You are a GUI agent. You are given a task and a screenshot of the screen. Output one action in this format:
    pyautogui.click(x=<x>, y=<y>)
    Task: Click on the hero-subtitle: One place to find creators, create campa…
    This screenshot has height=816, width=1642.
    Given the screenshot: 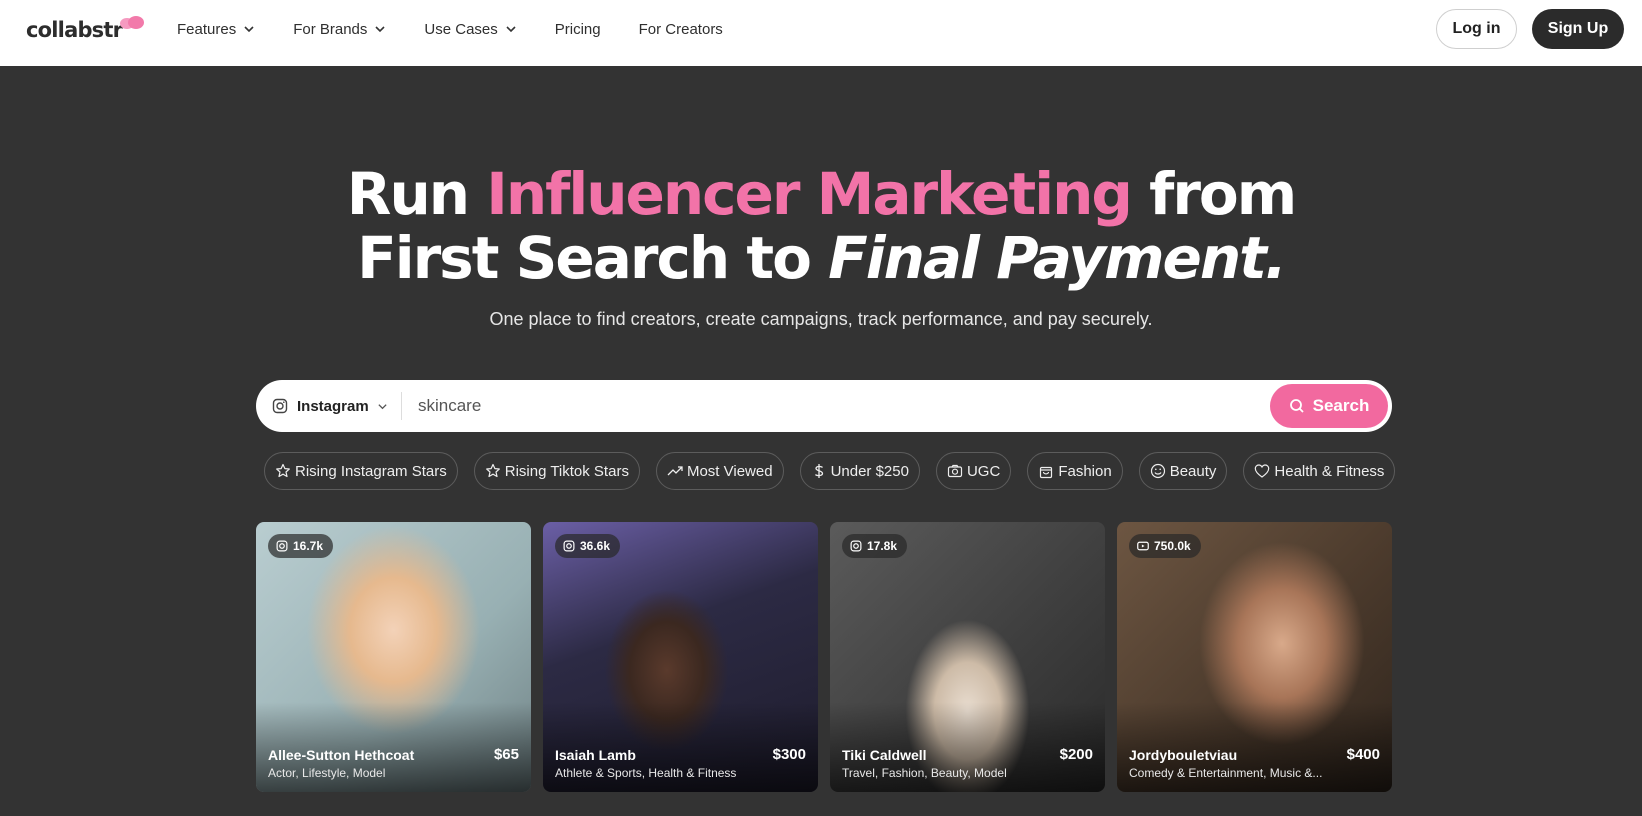 What is the action you would take?
    pyautogui.click(x=821, y=319)
    